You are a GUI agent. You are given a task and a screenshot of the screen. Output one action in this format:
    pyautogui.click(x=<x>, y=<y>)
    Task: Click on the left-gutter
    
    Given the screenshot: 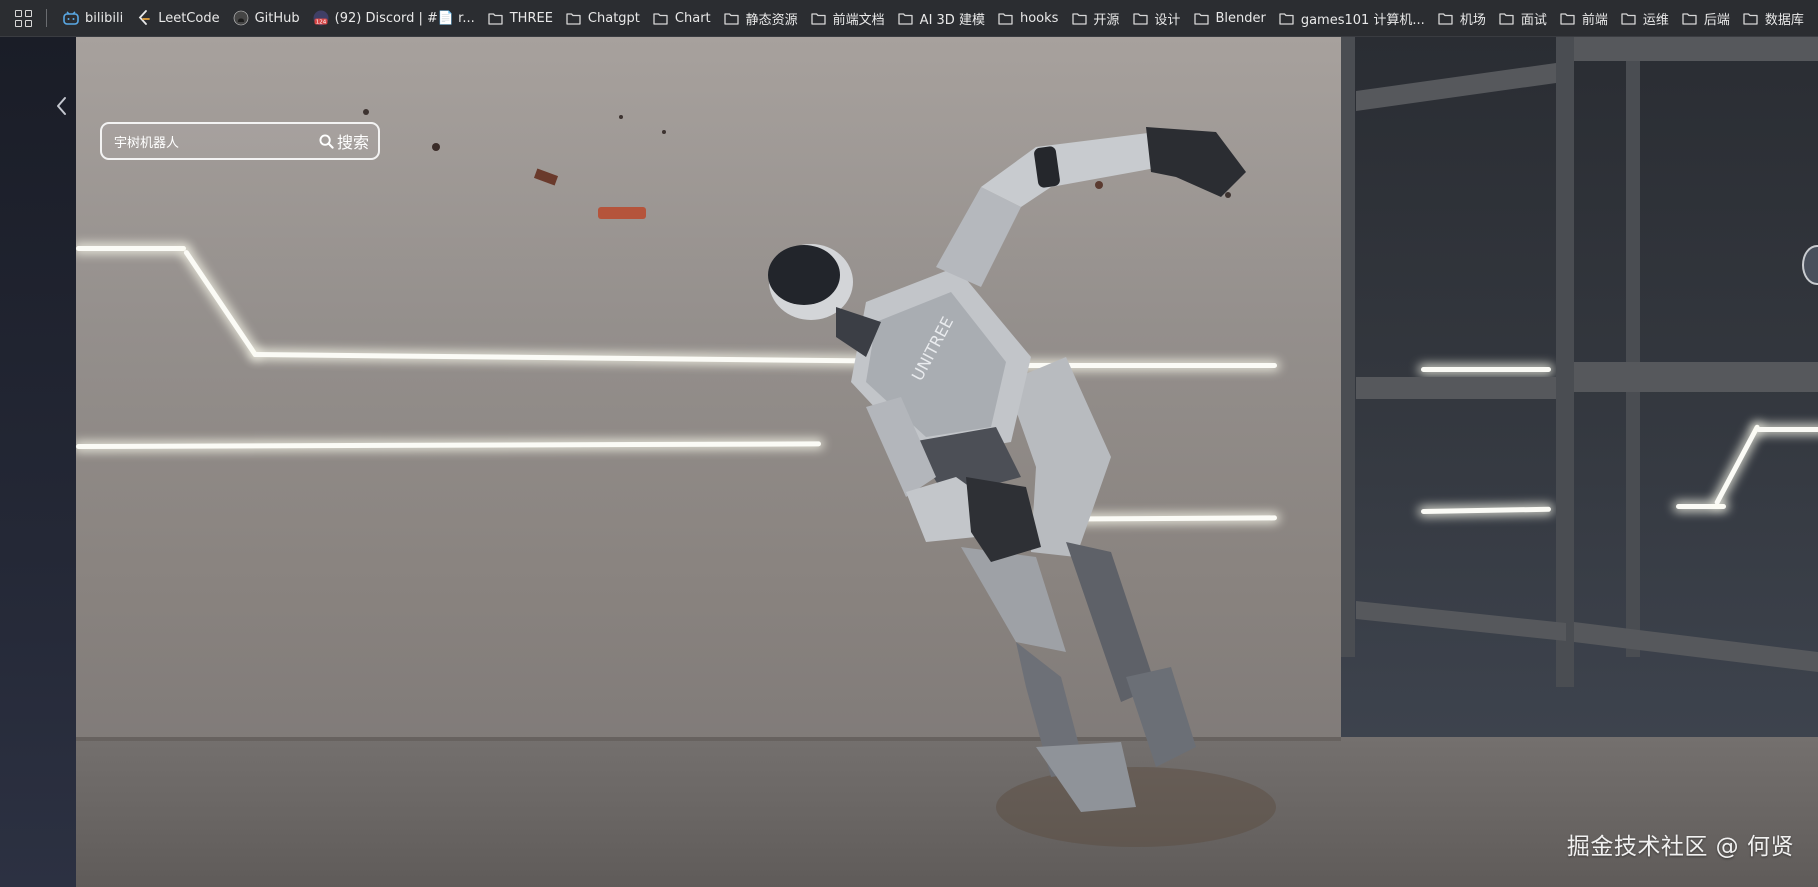 What is the action you would take?
    pyautogui.click(x=38, y=462)
    